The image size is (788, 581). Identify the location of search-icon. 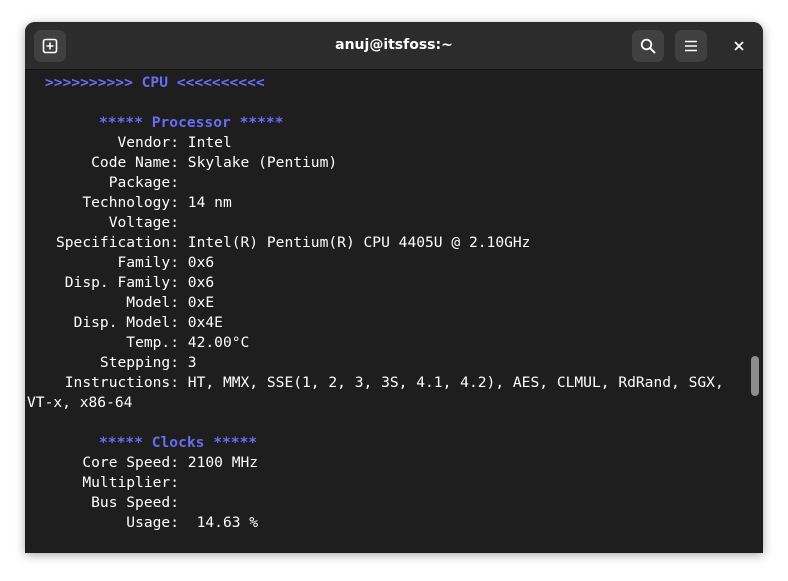
(648, 46).